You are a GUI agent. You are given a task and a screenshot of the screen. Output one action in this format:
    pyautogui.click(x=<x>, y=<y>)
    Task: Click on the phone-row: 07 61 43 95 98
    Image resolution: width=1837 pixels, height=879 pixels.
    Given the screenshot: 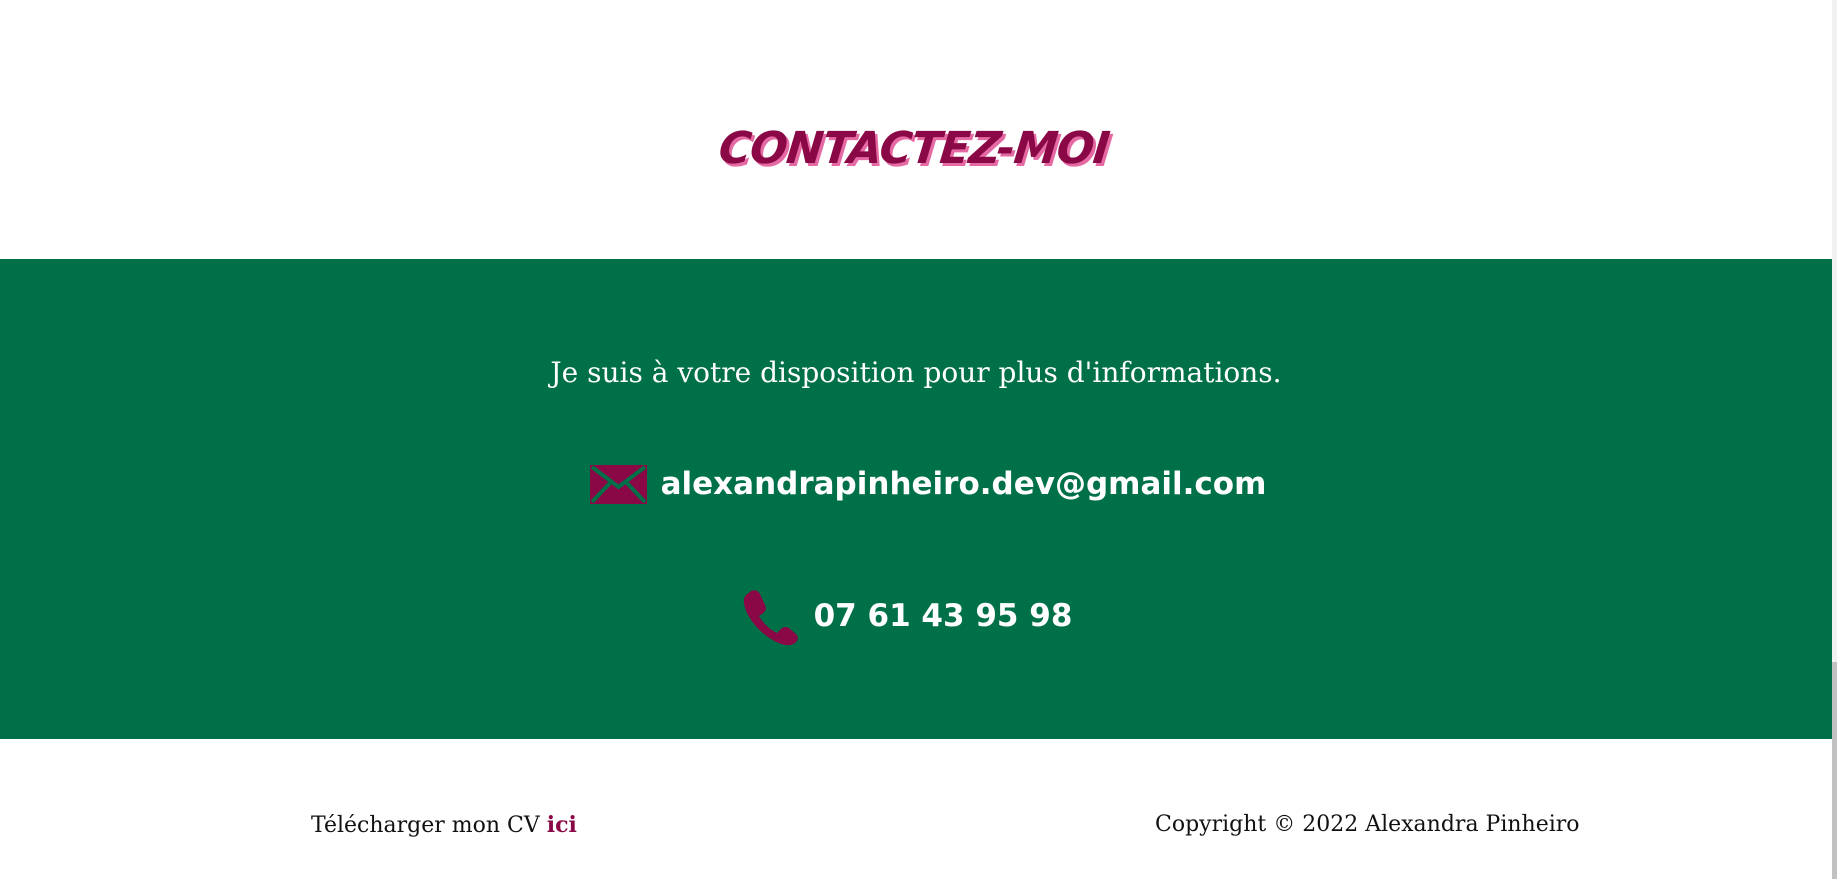 What is the action you would take?
    pyautogui.click(x=916, y=616)
    